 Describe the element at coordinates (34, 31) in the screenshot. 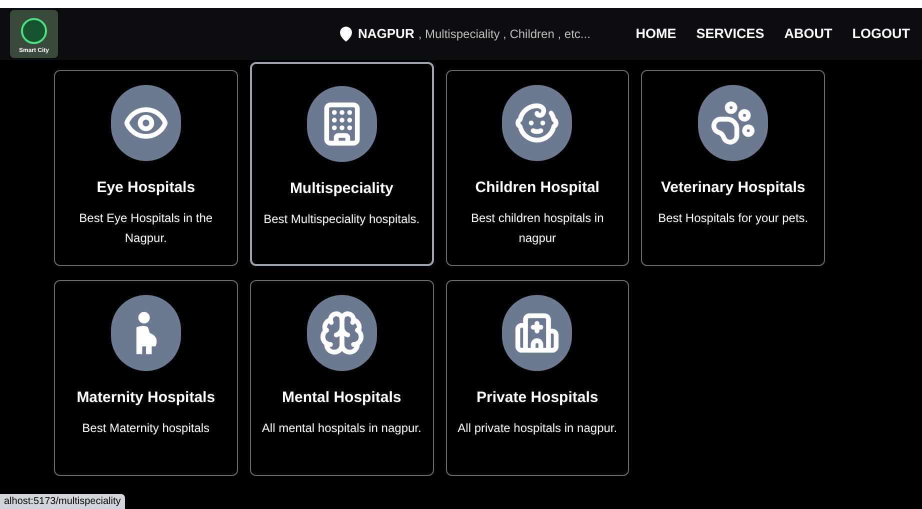

I see `logo-emblem-icon` at that location.